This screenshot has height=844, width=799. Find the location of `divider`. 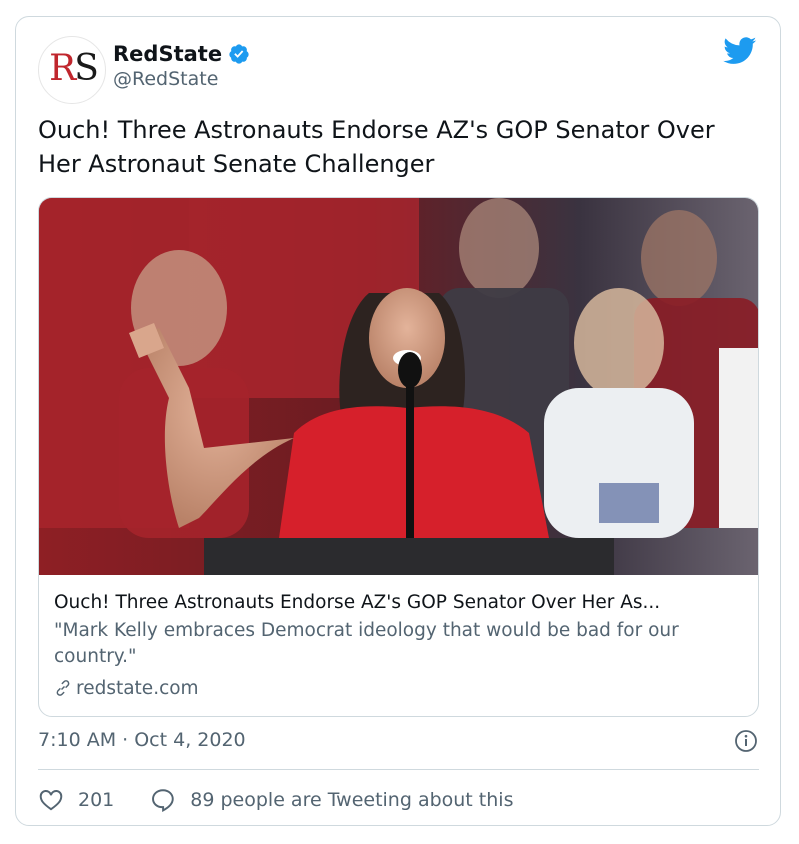

divider is located at coordinates (398, 769).